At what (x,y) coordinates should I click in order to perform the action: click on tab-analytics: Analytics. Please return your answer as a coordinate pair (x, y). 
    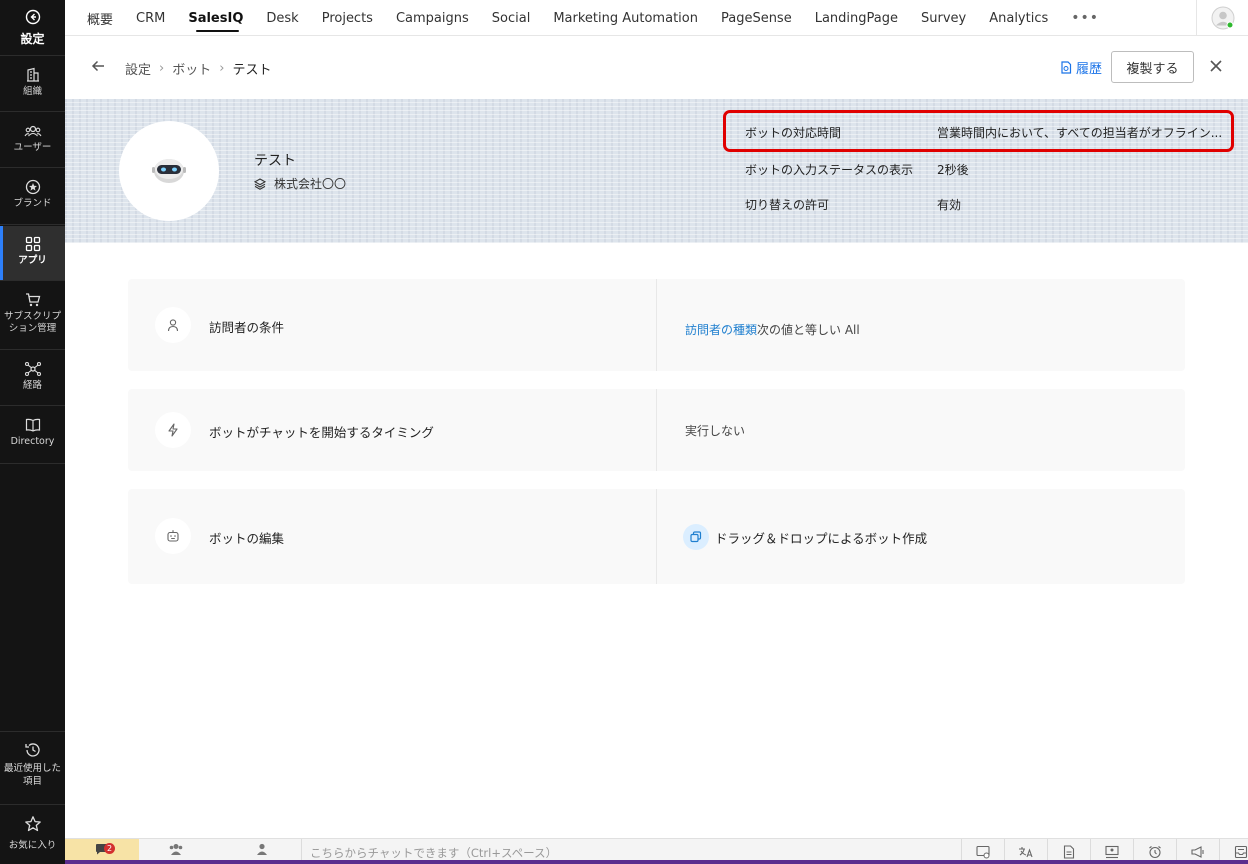
    Looking at the image, I should click on (1018, 18).